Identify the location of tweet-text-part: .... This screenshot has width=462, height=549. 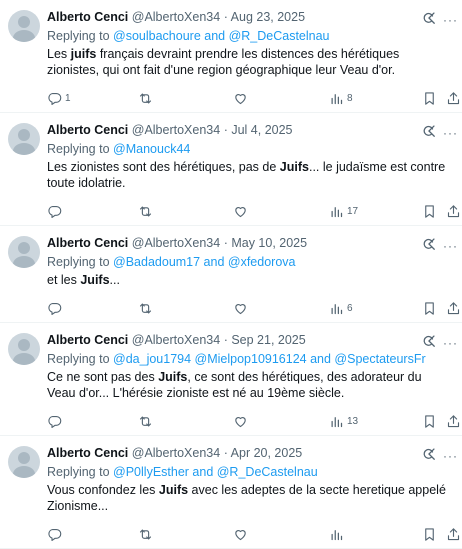
(114, 280).